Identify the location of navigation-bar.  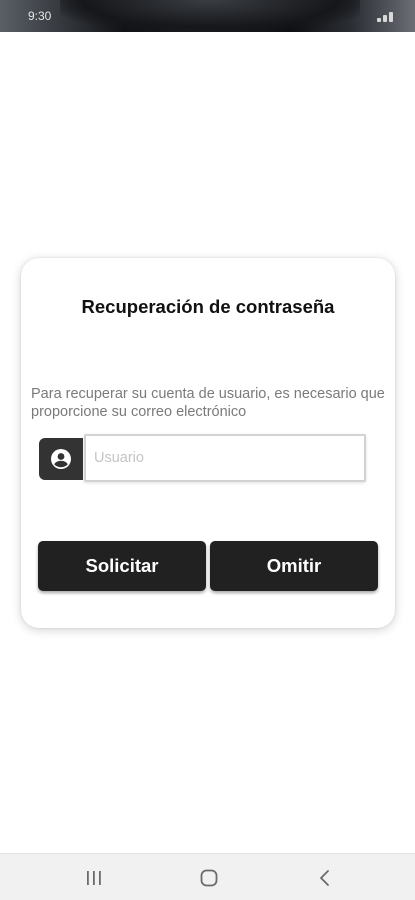
(207, 876).